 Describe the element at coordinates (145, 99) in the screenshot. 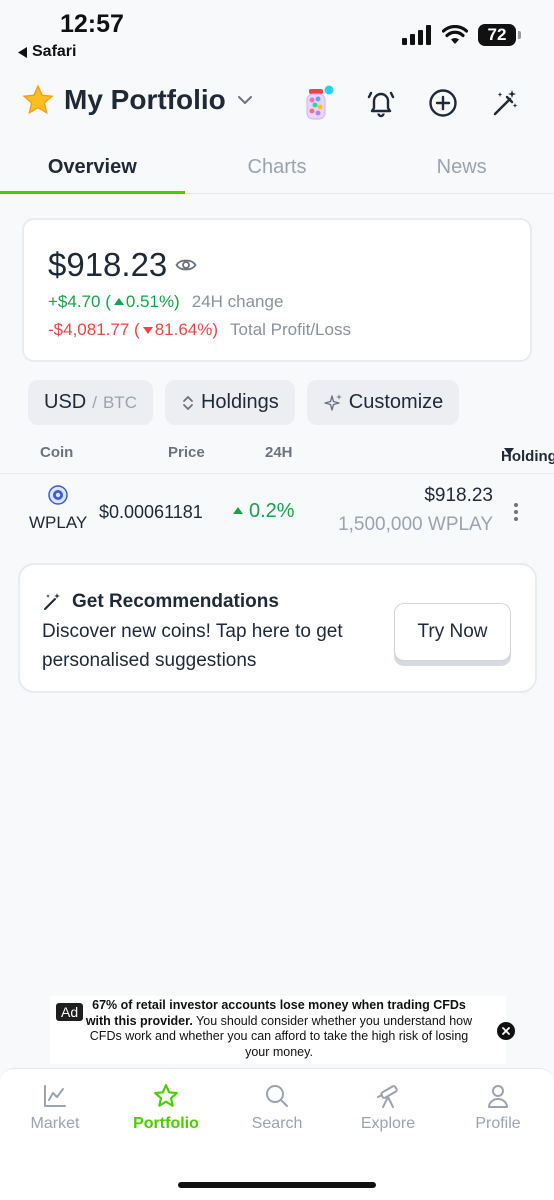

I see `page-title: My Portfolio` at that location.